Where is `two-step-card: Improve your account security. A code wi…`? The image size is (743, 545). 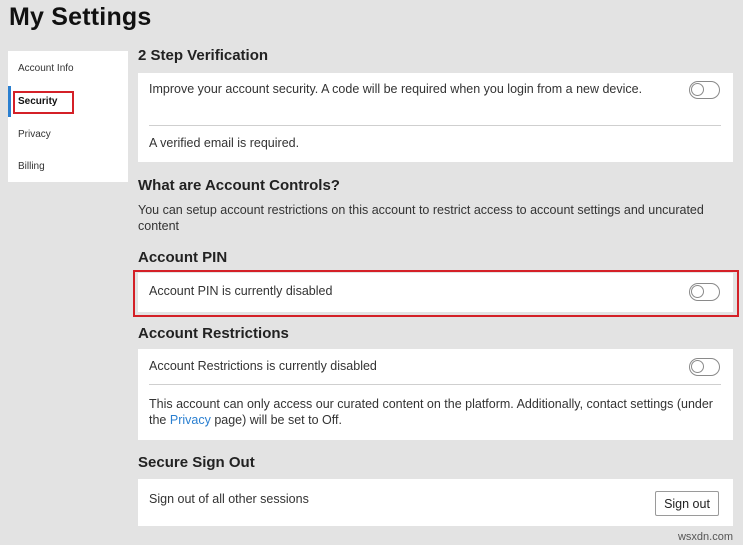 two-step-card: Improve your account security. A code wi… is located at coordinates (435, 117).